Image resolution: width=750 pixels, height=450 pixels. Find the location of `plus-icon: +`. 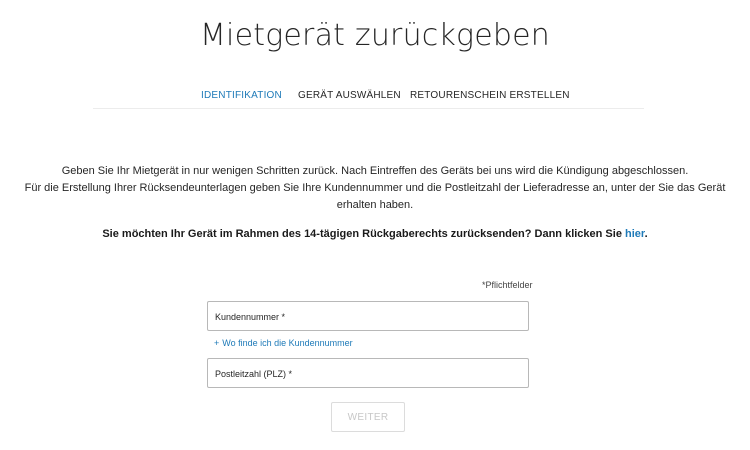

plus-icon: + is located at coordinates (217, 343).